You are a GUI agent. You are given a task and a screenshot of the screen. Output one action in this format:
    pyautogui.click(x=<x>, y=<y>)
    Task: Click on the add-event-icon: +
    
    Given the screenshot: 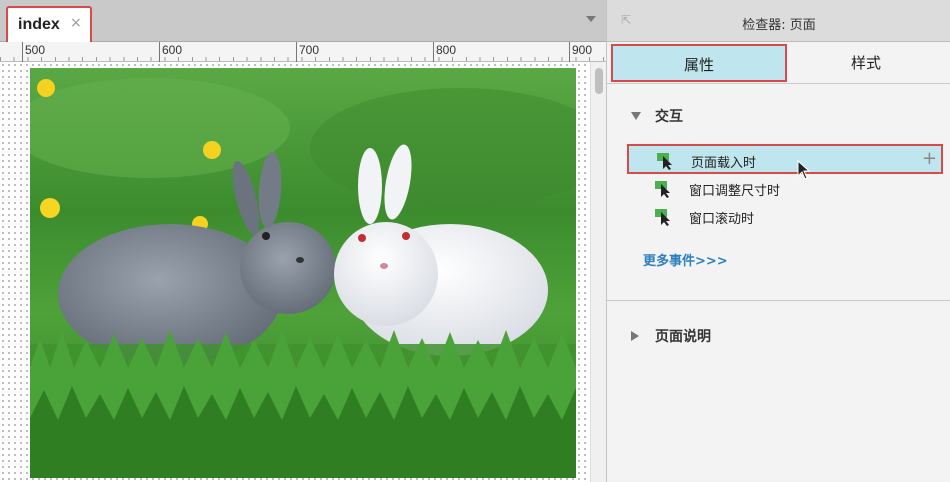 What is the action you would take?
    pyautogui.click(x=929, y=158)
    